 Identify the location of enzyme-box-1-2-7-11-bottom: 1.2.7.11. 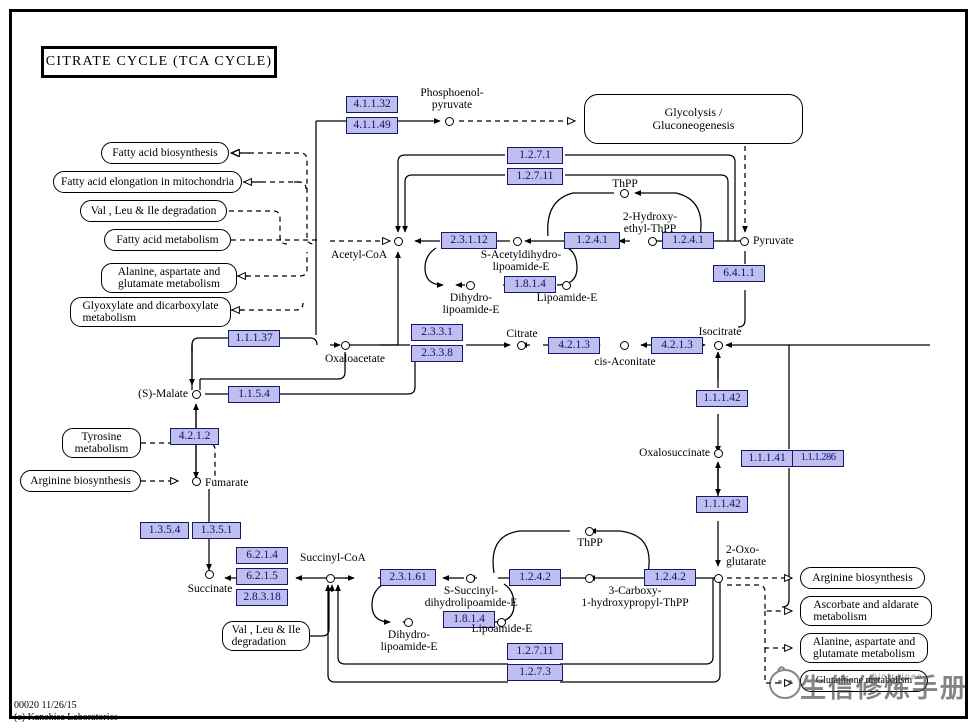
(535, 651).